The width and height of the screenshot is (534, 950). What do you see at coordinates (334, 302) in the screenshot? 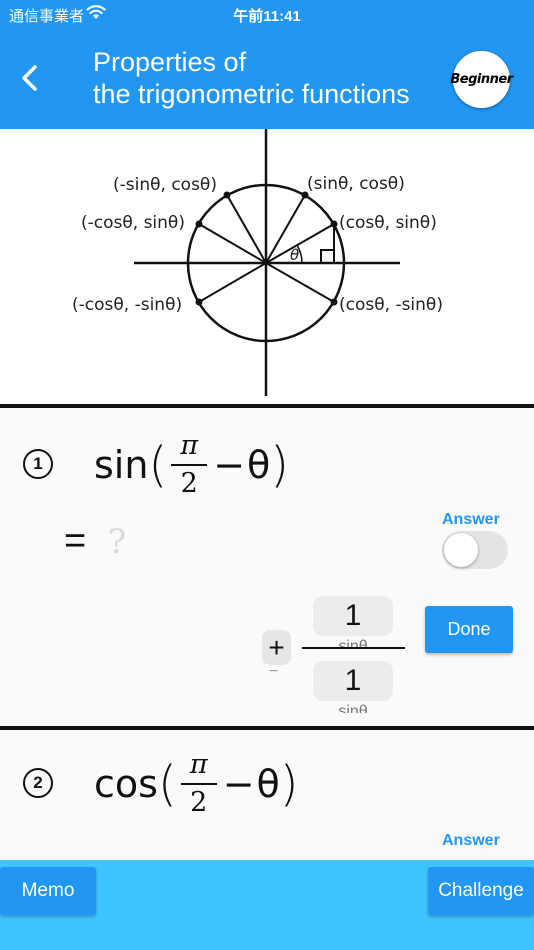
I see `point-cos-neg-sin` at bounding box center [334, 302].